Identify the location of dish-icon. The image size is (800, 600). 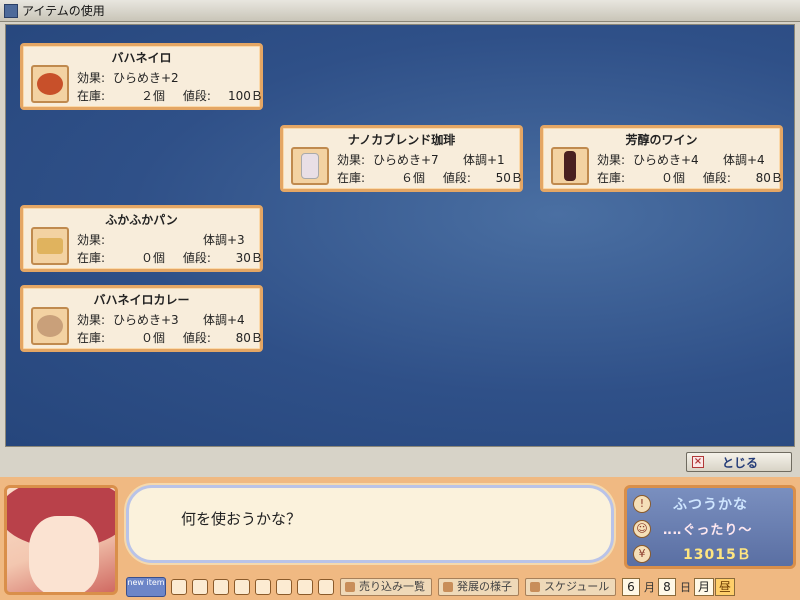
(305, 587).